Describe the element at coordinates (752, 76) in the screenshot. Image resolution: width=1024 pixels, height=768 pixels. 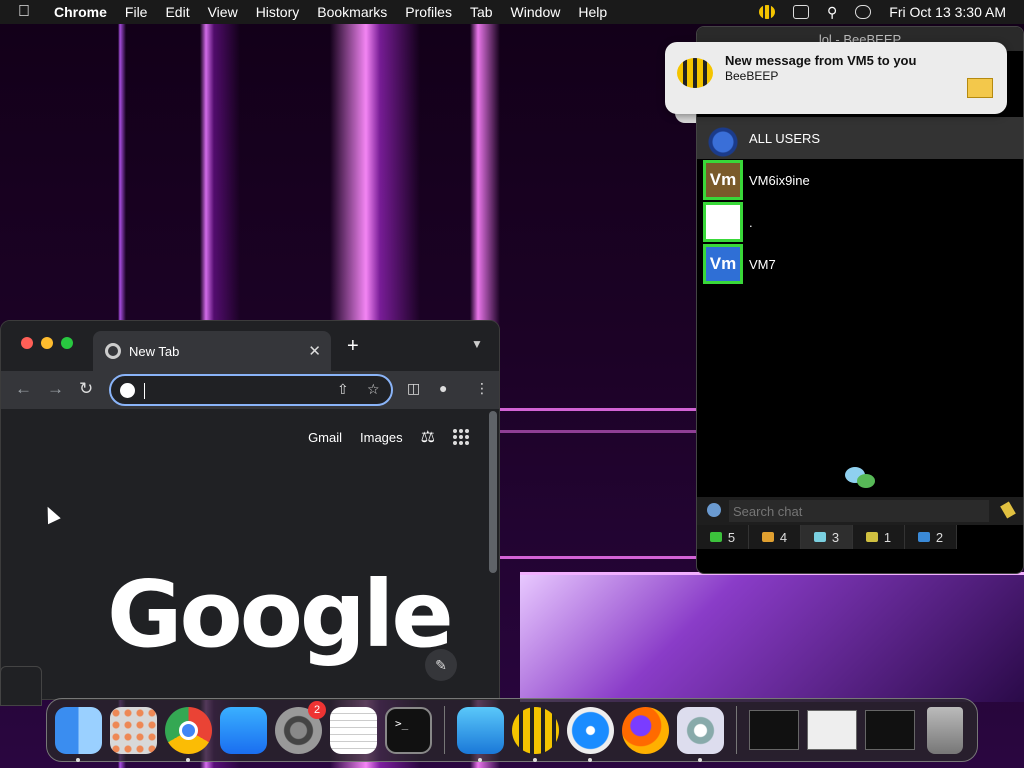
I see `notification-subtitle: BeeBEEP` at that location.